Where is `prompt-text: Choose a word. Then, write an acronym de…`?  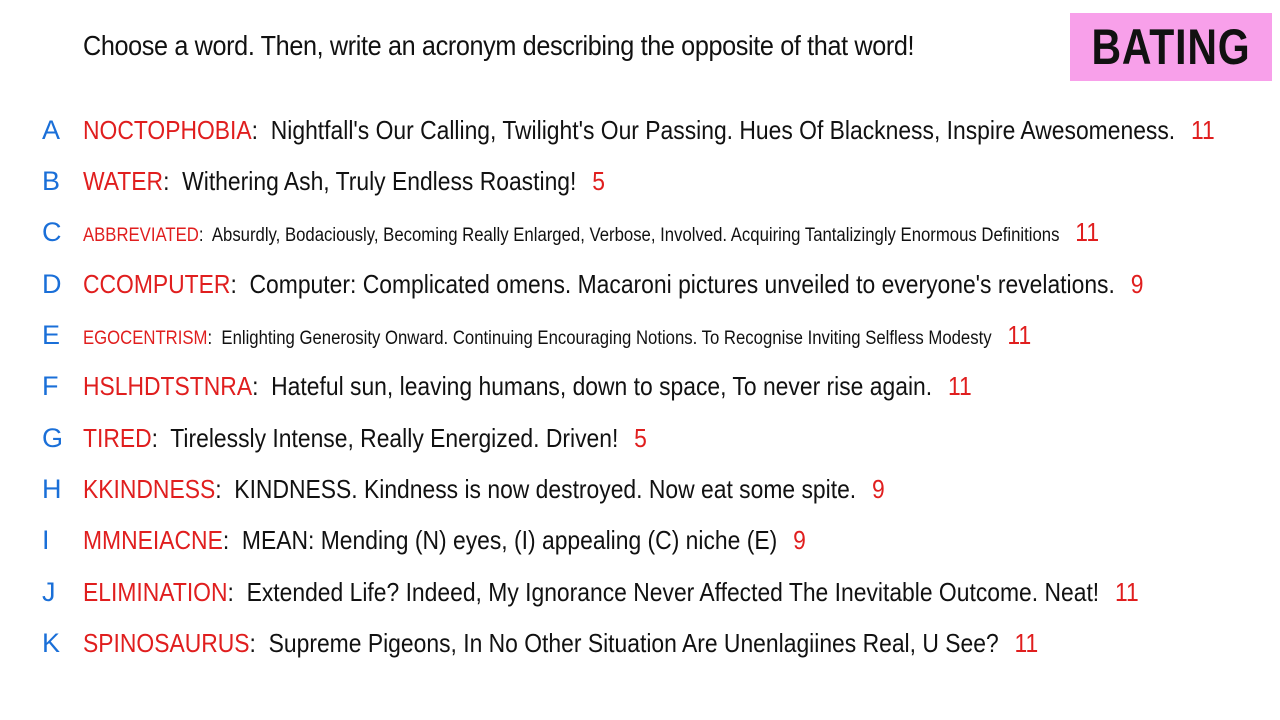
prompt-text: Choose a word. Then, write an acronym de… is located at coordinates (499, 45).